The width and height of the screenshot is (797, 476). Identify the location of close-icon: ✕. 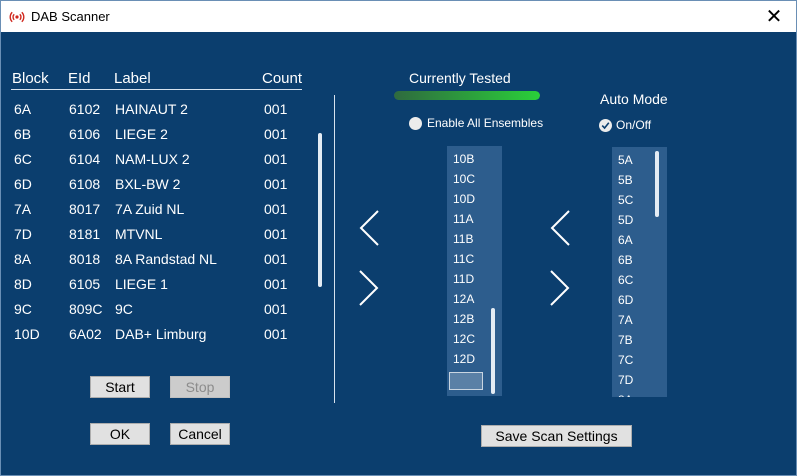
(774, 17).